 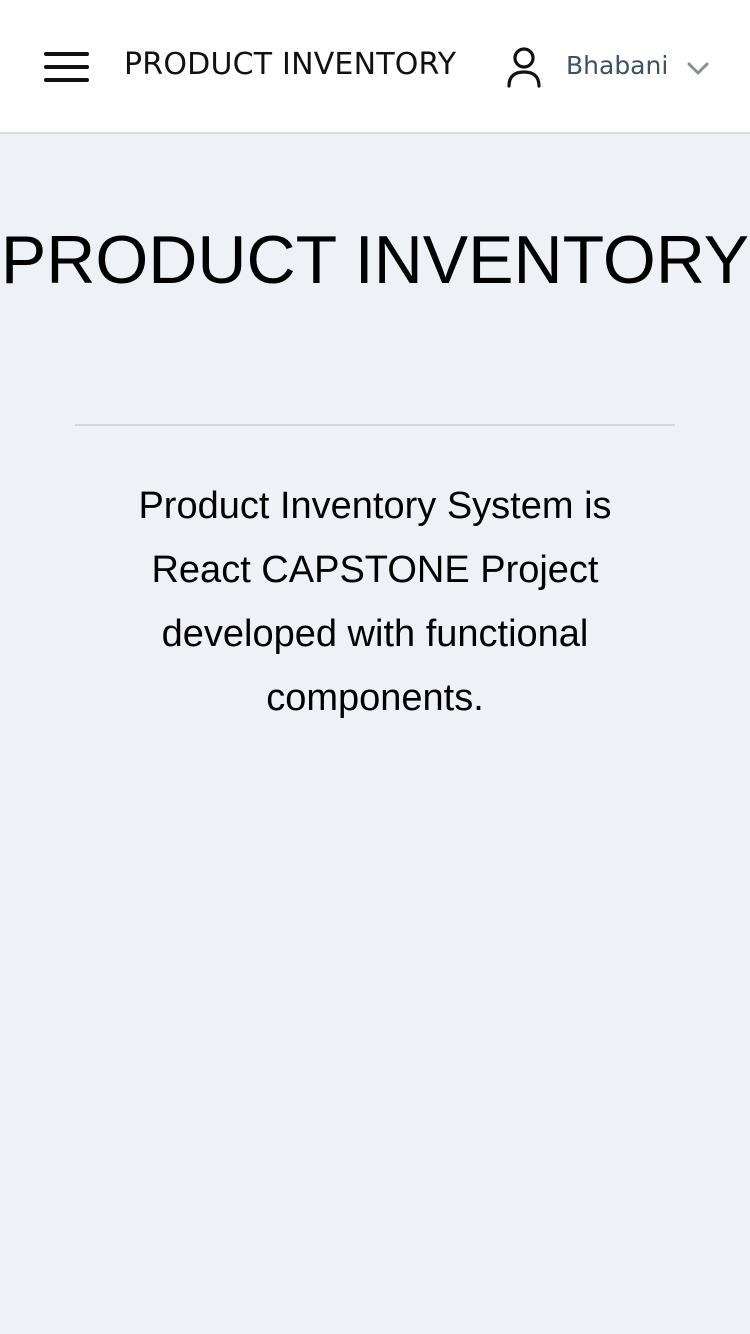 What do you see at coordinates (698, 68) in the screenshot?
I see `chevron-down-icon` at bounding box center [698, 68].